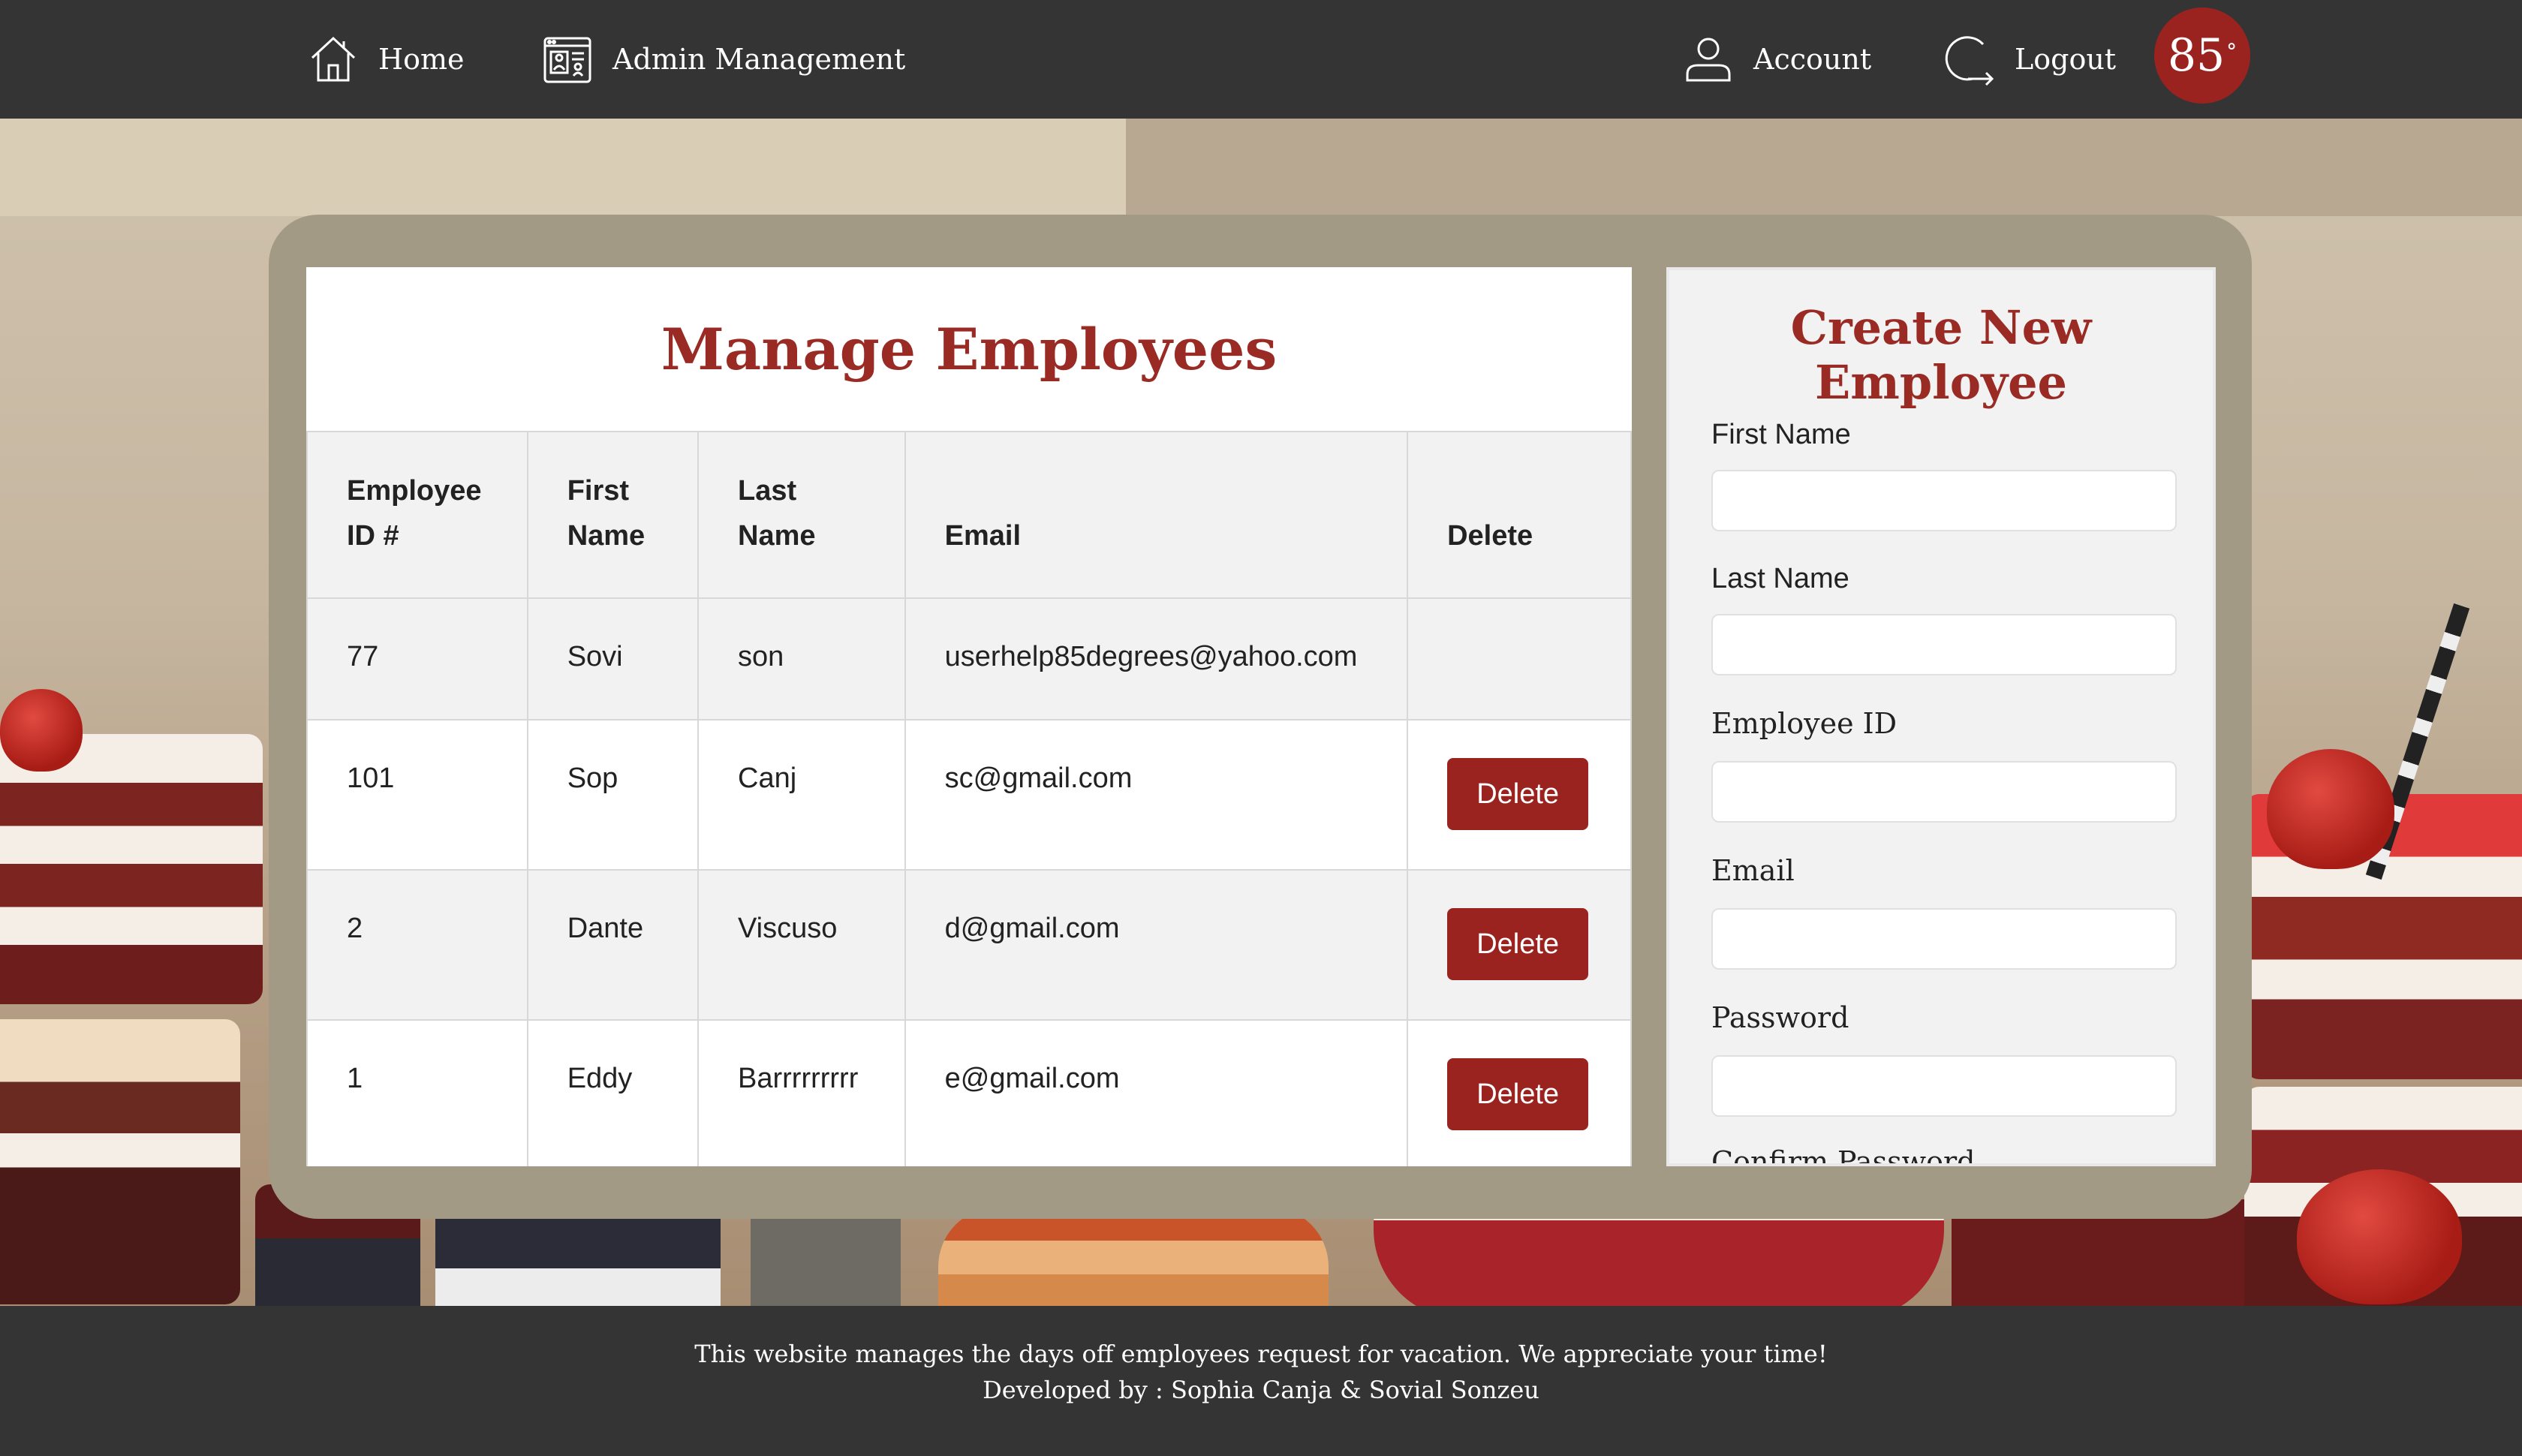 The image size is (2522, 1456). What do you see at coordinates (969, 349) in the screenshot?
I see `table-title: Manage Employees` at bounding box center [969, 349].